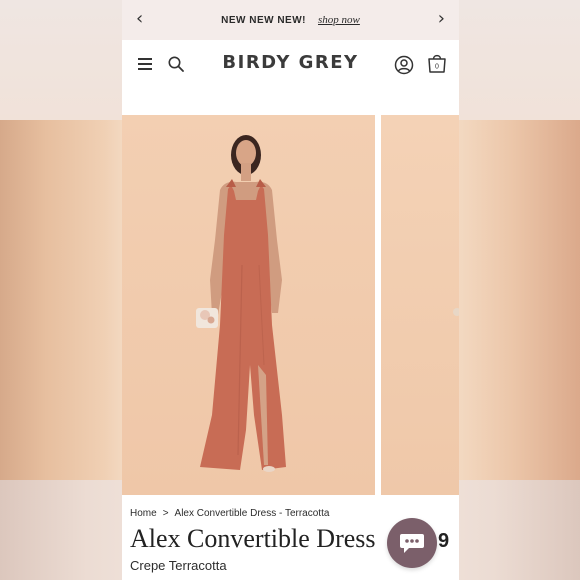  Describe the element at coordinates (404, 65) in the screenshot. I see `account-icon` at that location.